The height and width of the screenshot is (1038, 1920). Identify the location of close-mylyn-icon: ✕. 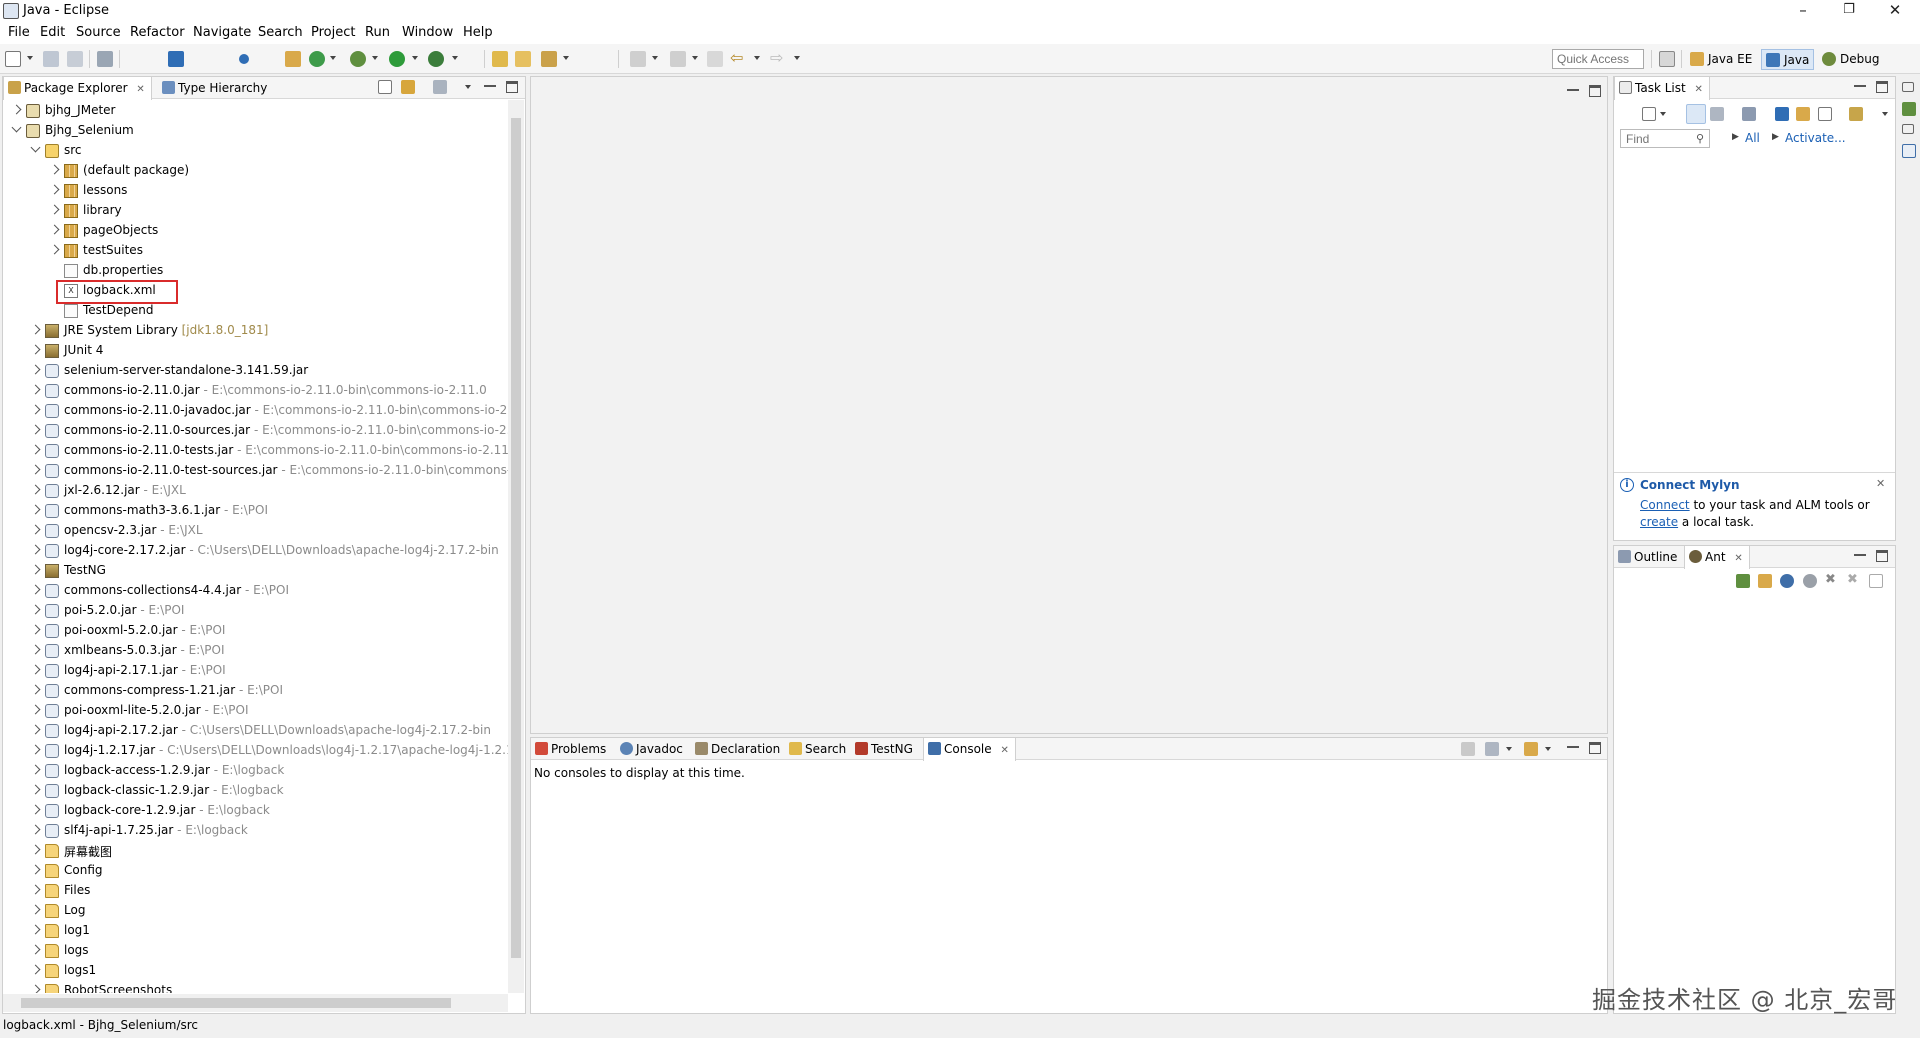
(1880, 483).